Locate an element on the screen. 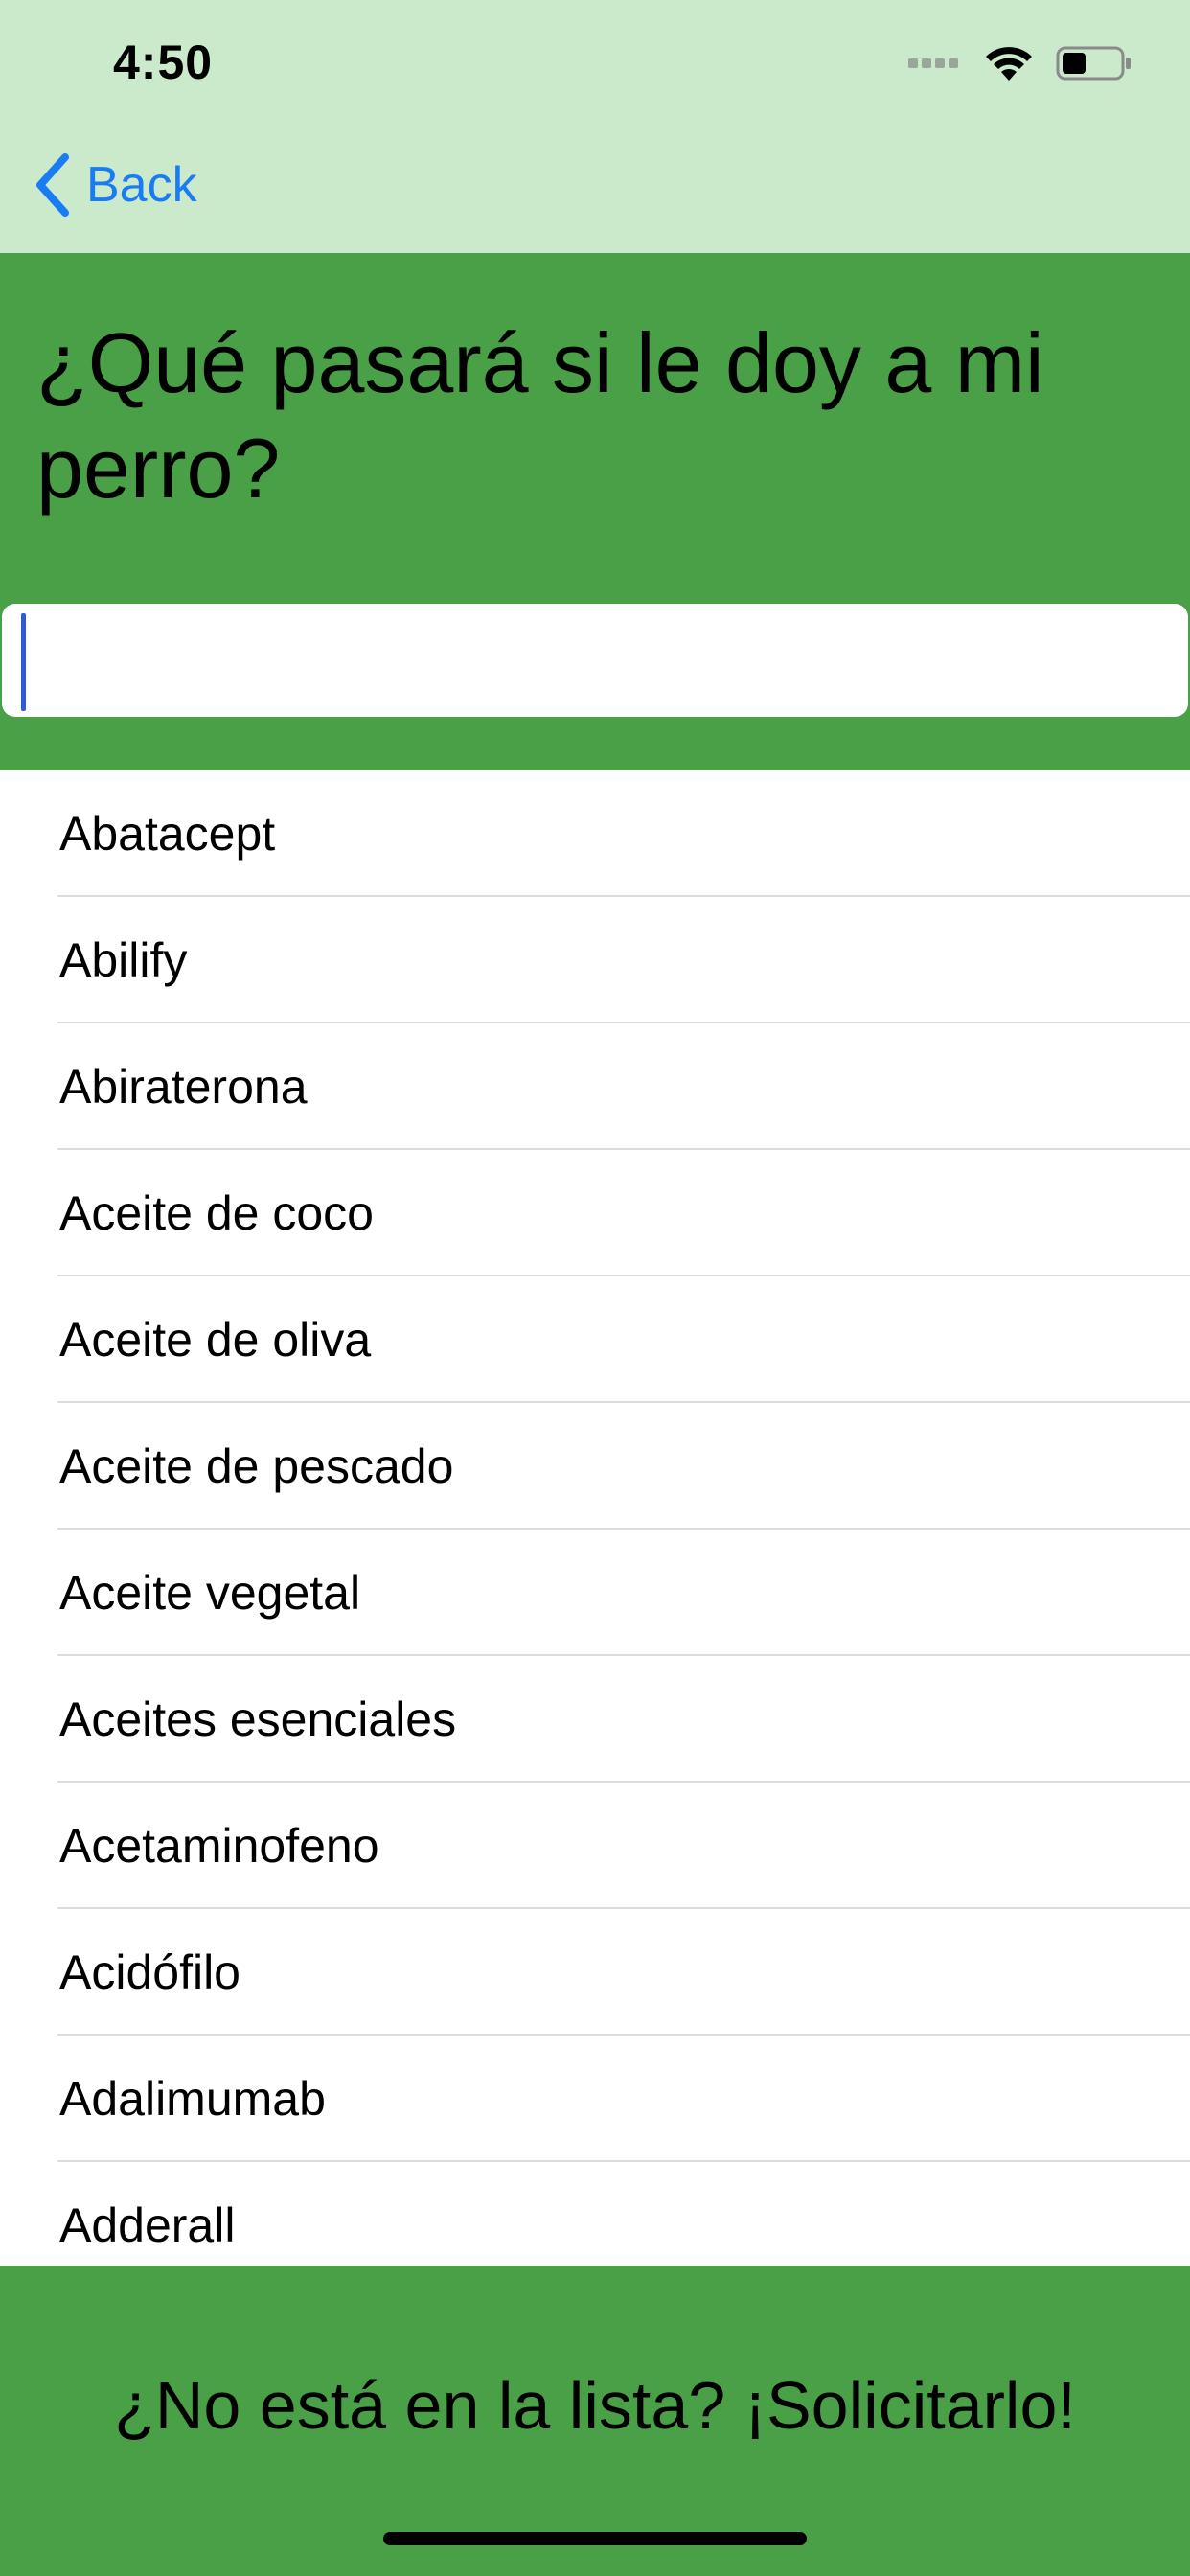 This screenshot has width=1190, height=2576. list-item: Abiraterona is located at coordinates (595, 1087).